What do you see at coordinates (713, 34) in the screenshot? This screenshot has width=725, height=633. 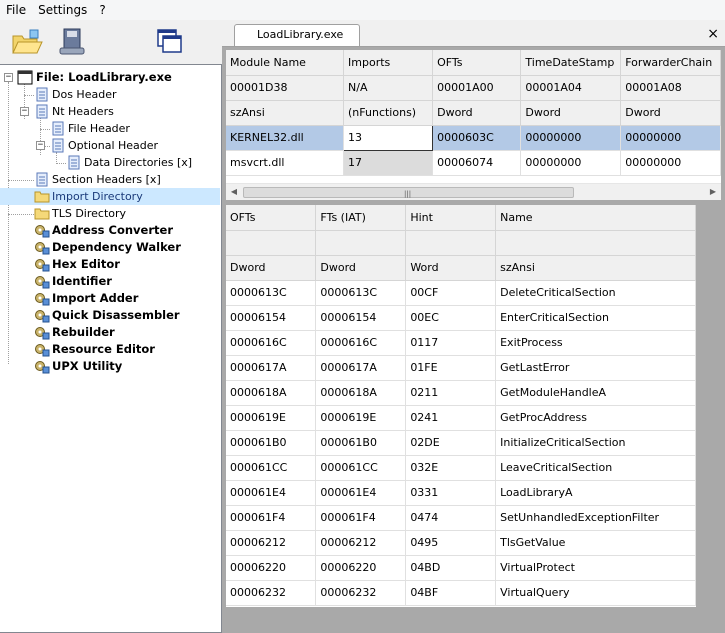 I see `close-icon: ×` at bounding box center [713, 34].